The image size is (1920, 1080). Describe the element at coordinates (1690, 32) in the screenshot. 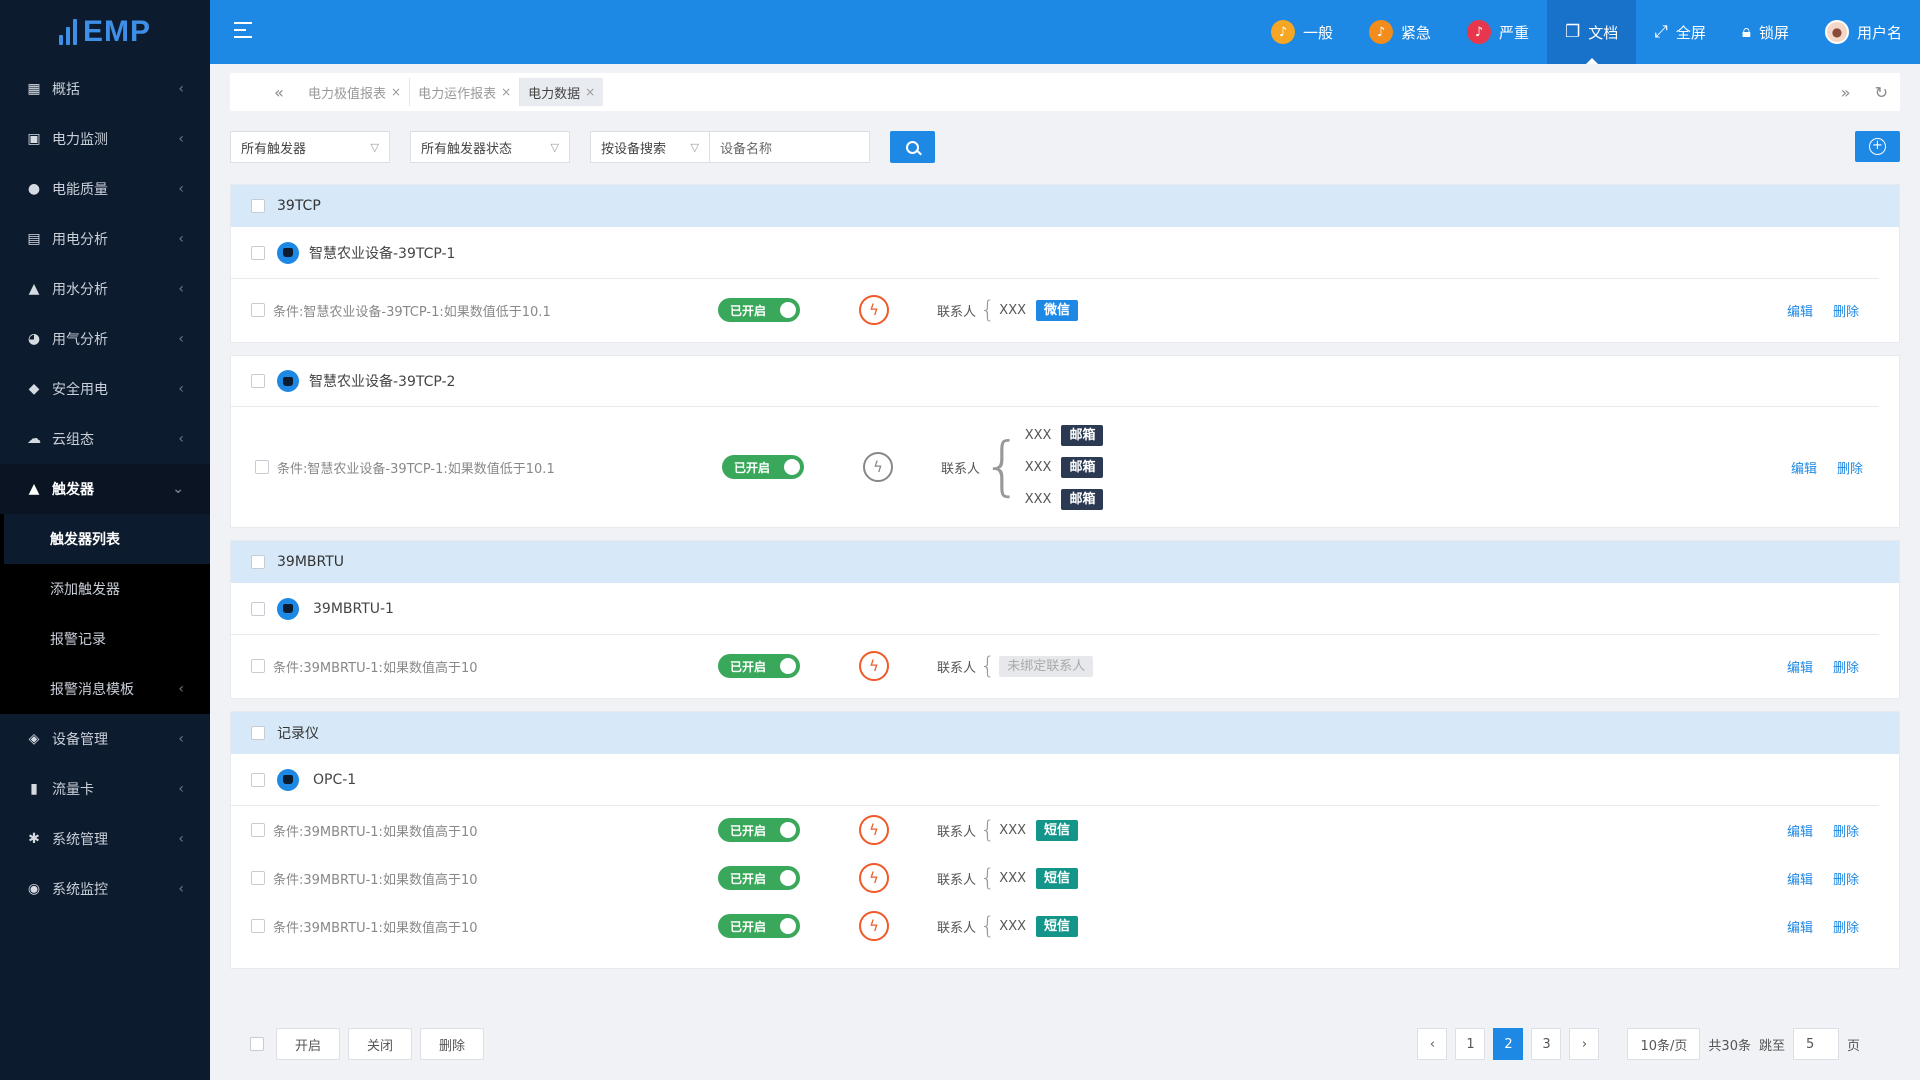

I see `fullscreen-label: 全屏` at that location.